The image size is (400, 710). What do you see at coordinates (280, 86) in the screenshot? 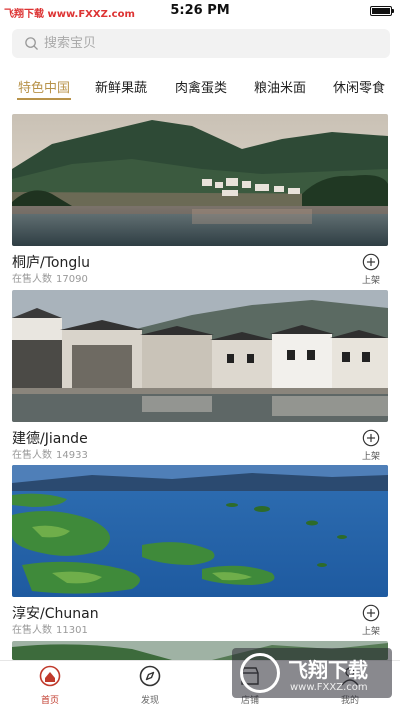
I see `tab-grain-oil: 粮油米面` at bounding box center [280, 86].